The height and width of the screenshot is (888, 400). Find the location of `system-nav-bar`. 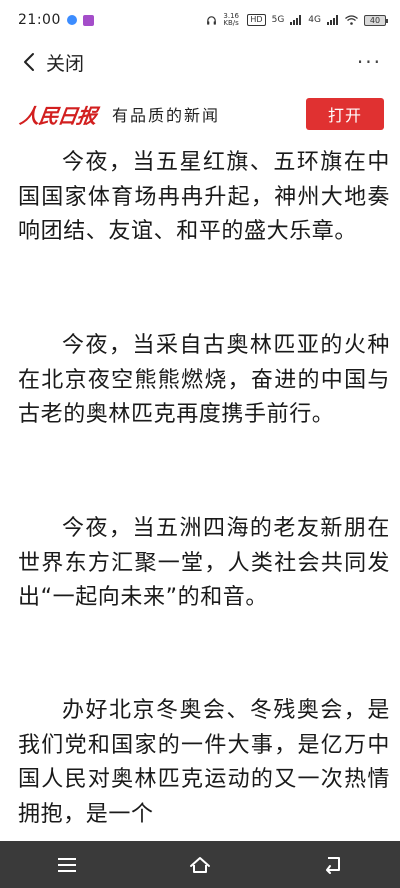

system-nav-bar is located at coordinates (200, 864).